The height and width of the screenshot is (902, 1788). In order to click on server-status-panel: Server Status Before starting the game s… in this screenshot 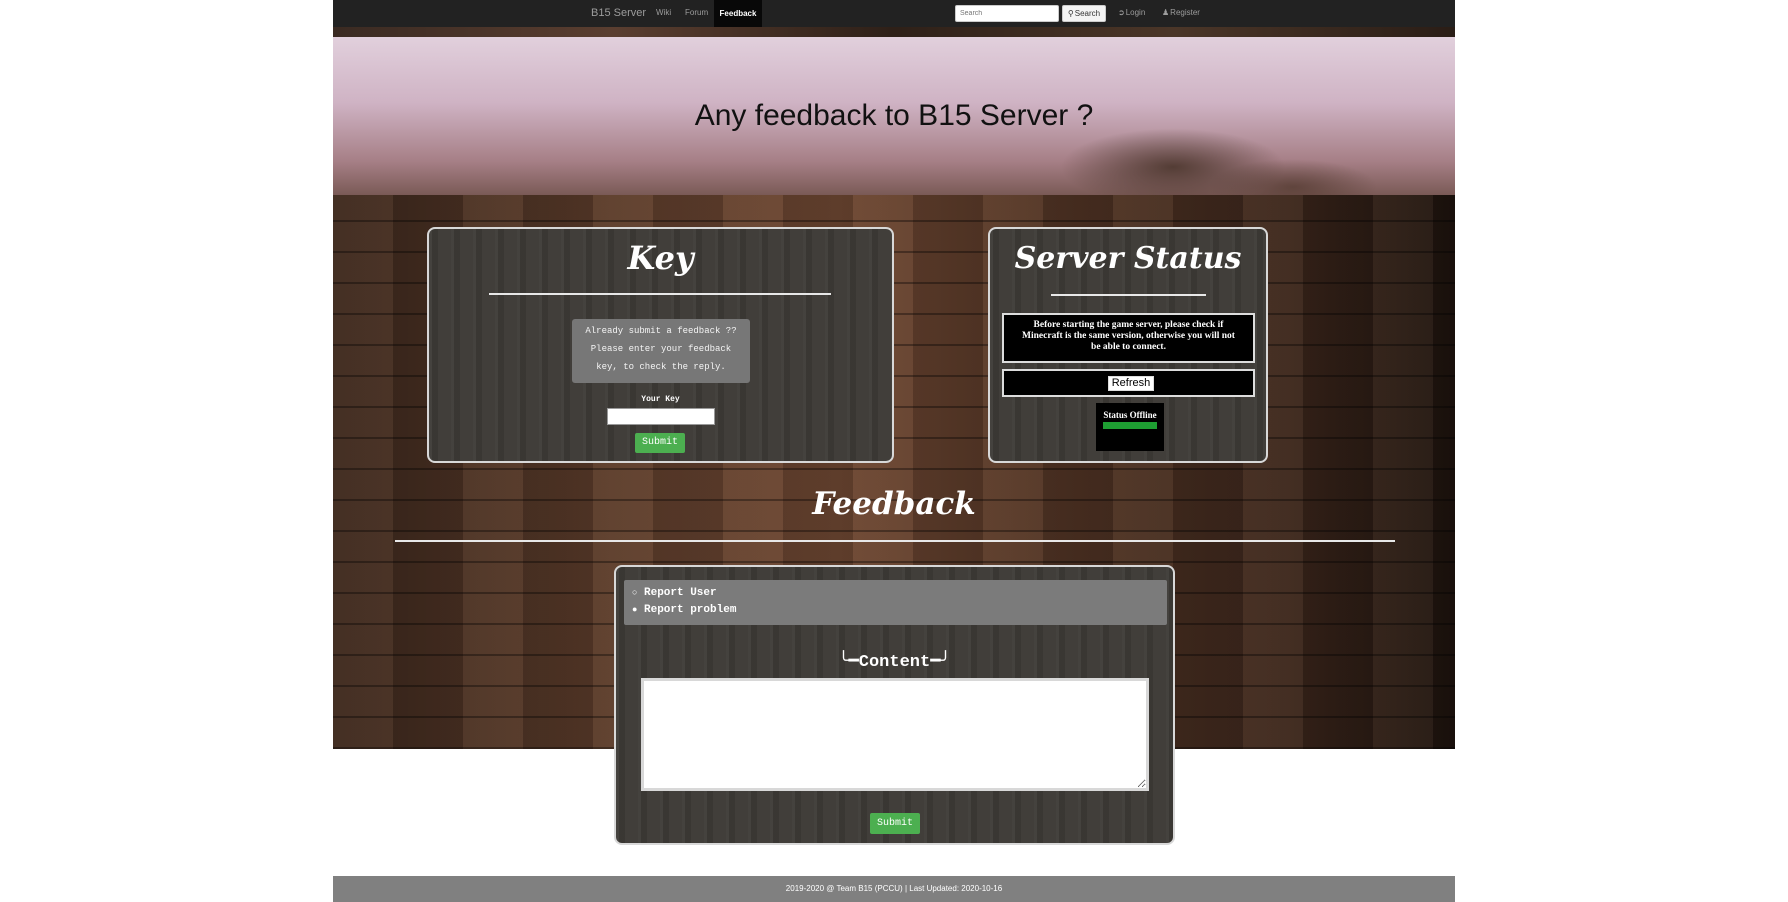, I will do `click(1128, 345)`.